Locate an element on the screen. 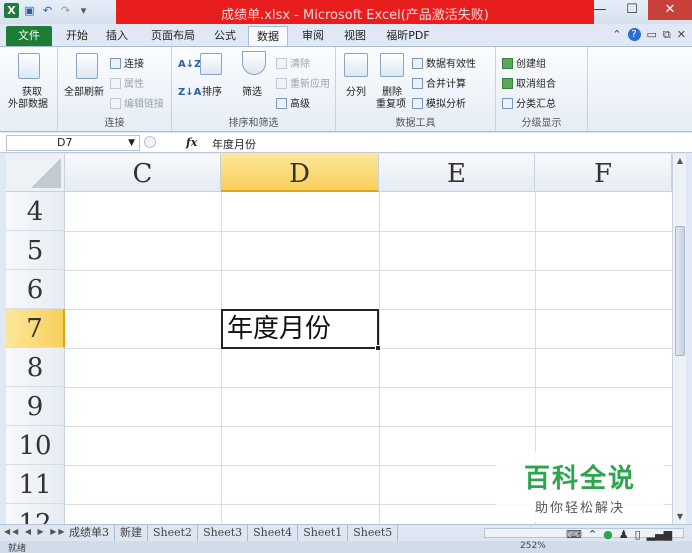 This screenshot has width=692, height=553. minimize-button: — is located at coordinates (600, 10).